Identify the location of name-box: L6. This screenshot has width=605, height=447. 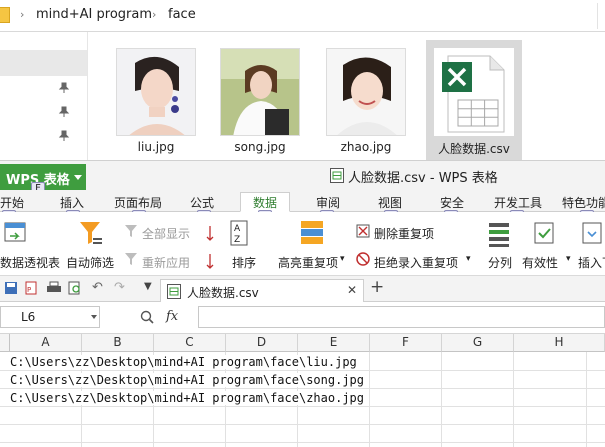
(50, 317).